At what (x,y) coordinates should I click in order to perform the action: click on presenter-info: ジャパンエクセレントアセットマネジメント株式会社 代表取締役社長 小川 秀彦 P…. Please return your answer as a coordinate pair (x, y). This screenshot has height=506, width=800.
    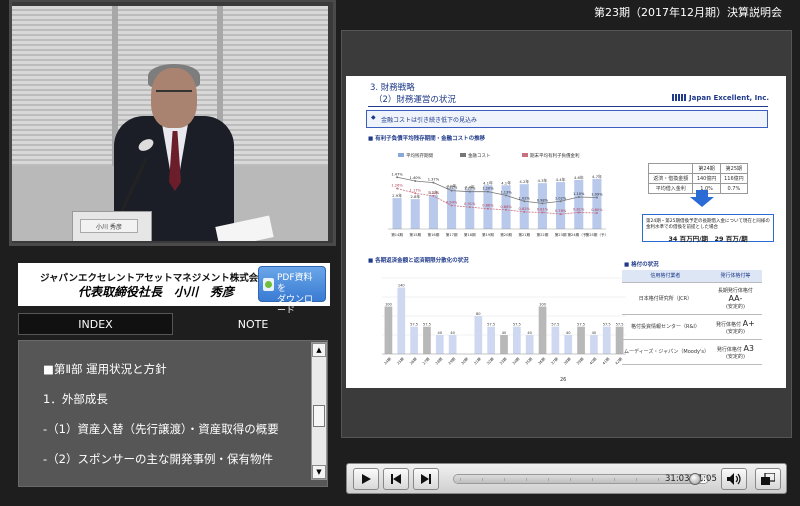
    Looking at the image, I should click on (174, 289).